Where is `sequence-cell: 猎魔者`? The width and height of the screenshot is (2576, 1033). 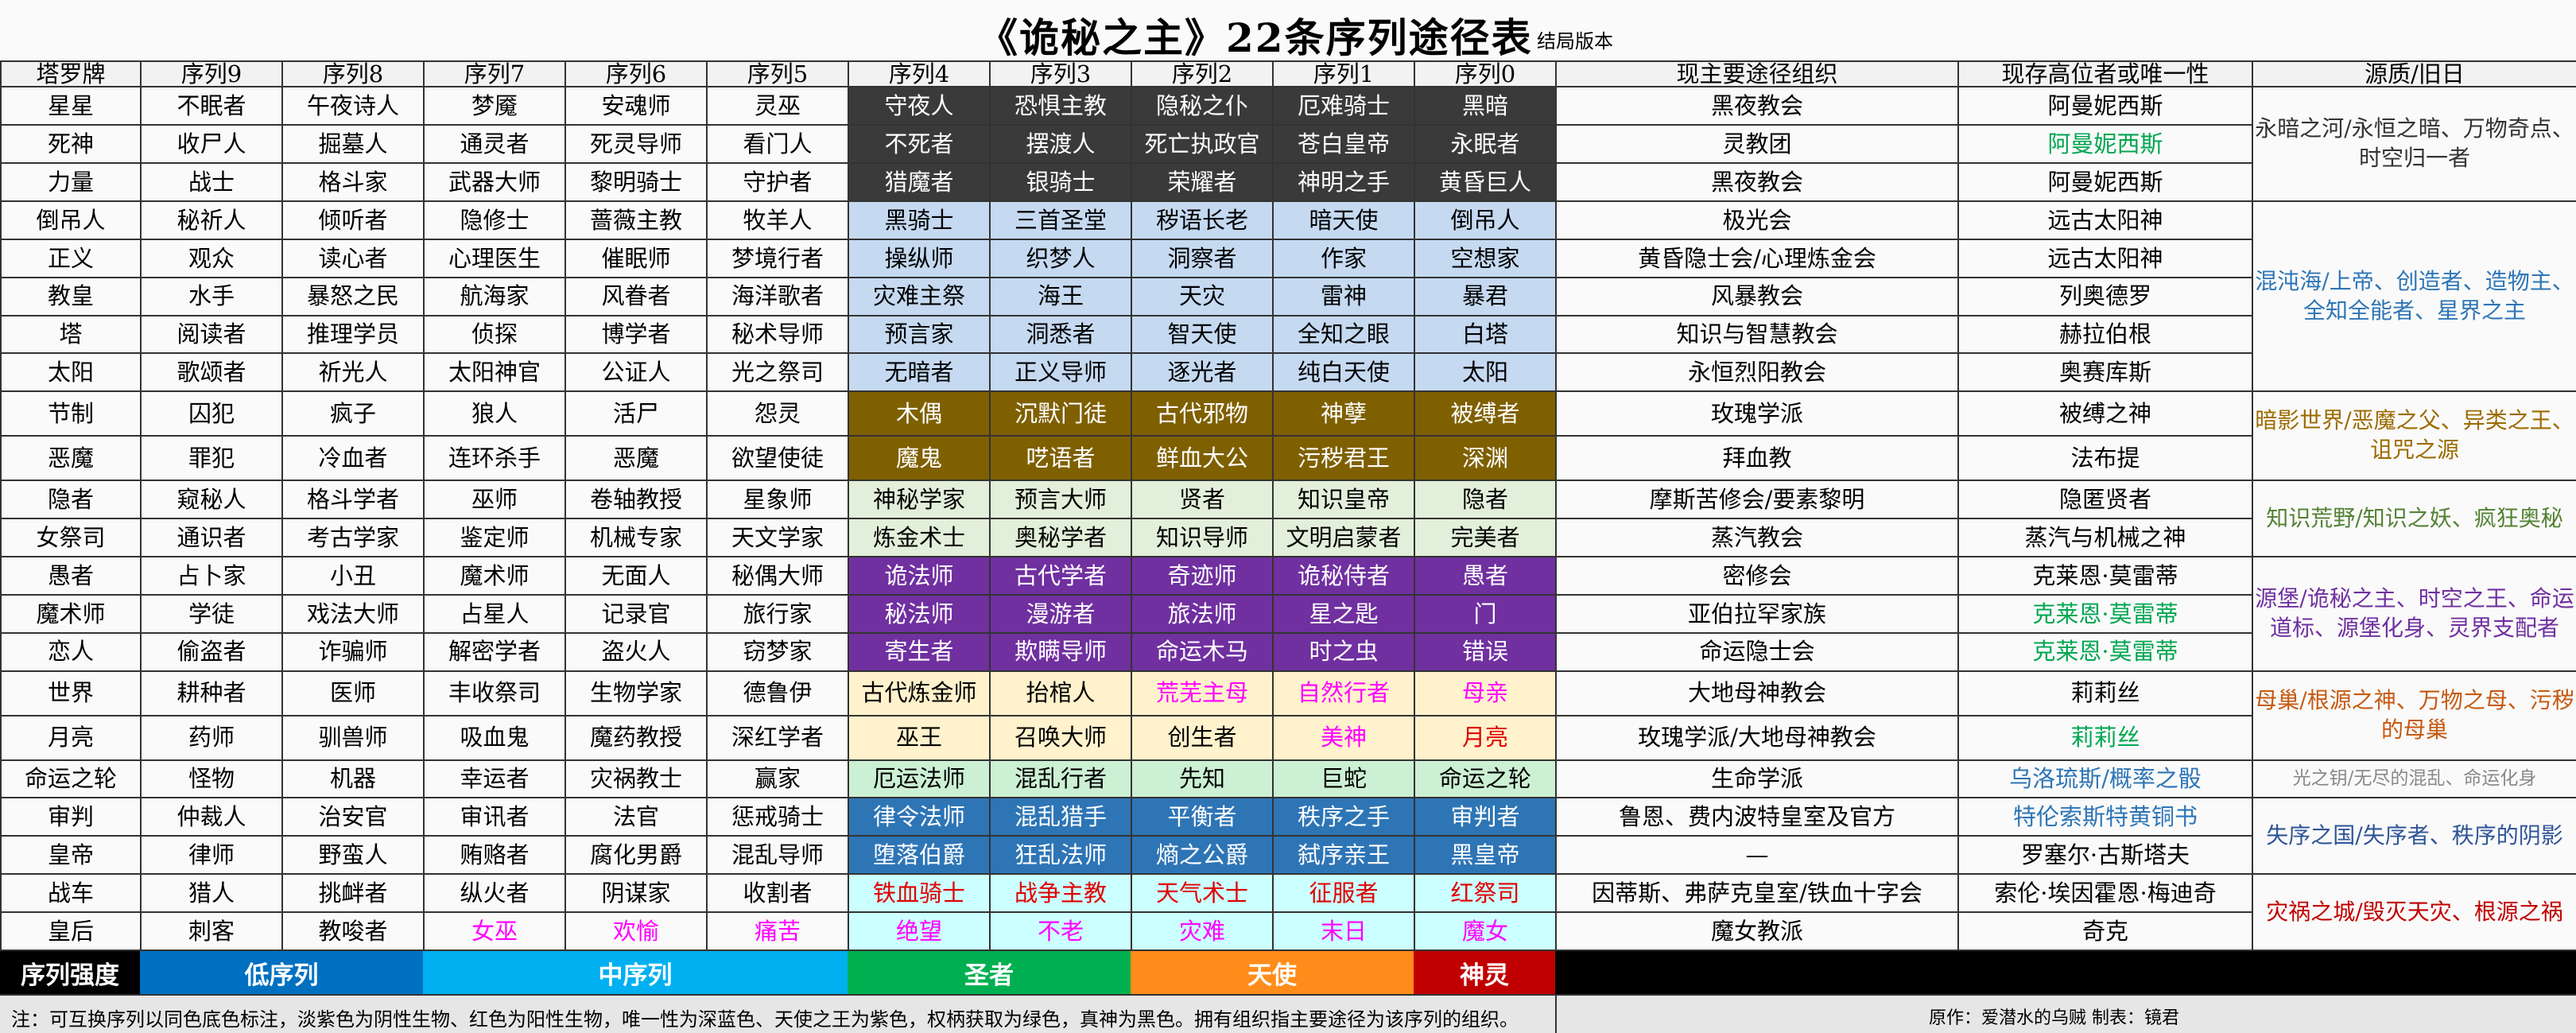
sequence-cell: 猎魔者 is located at coordinates (920, 182).